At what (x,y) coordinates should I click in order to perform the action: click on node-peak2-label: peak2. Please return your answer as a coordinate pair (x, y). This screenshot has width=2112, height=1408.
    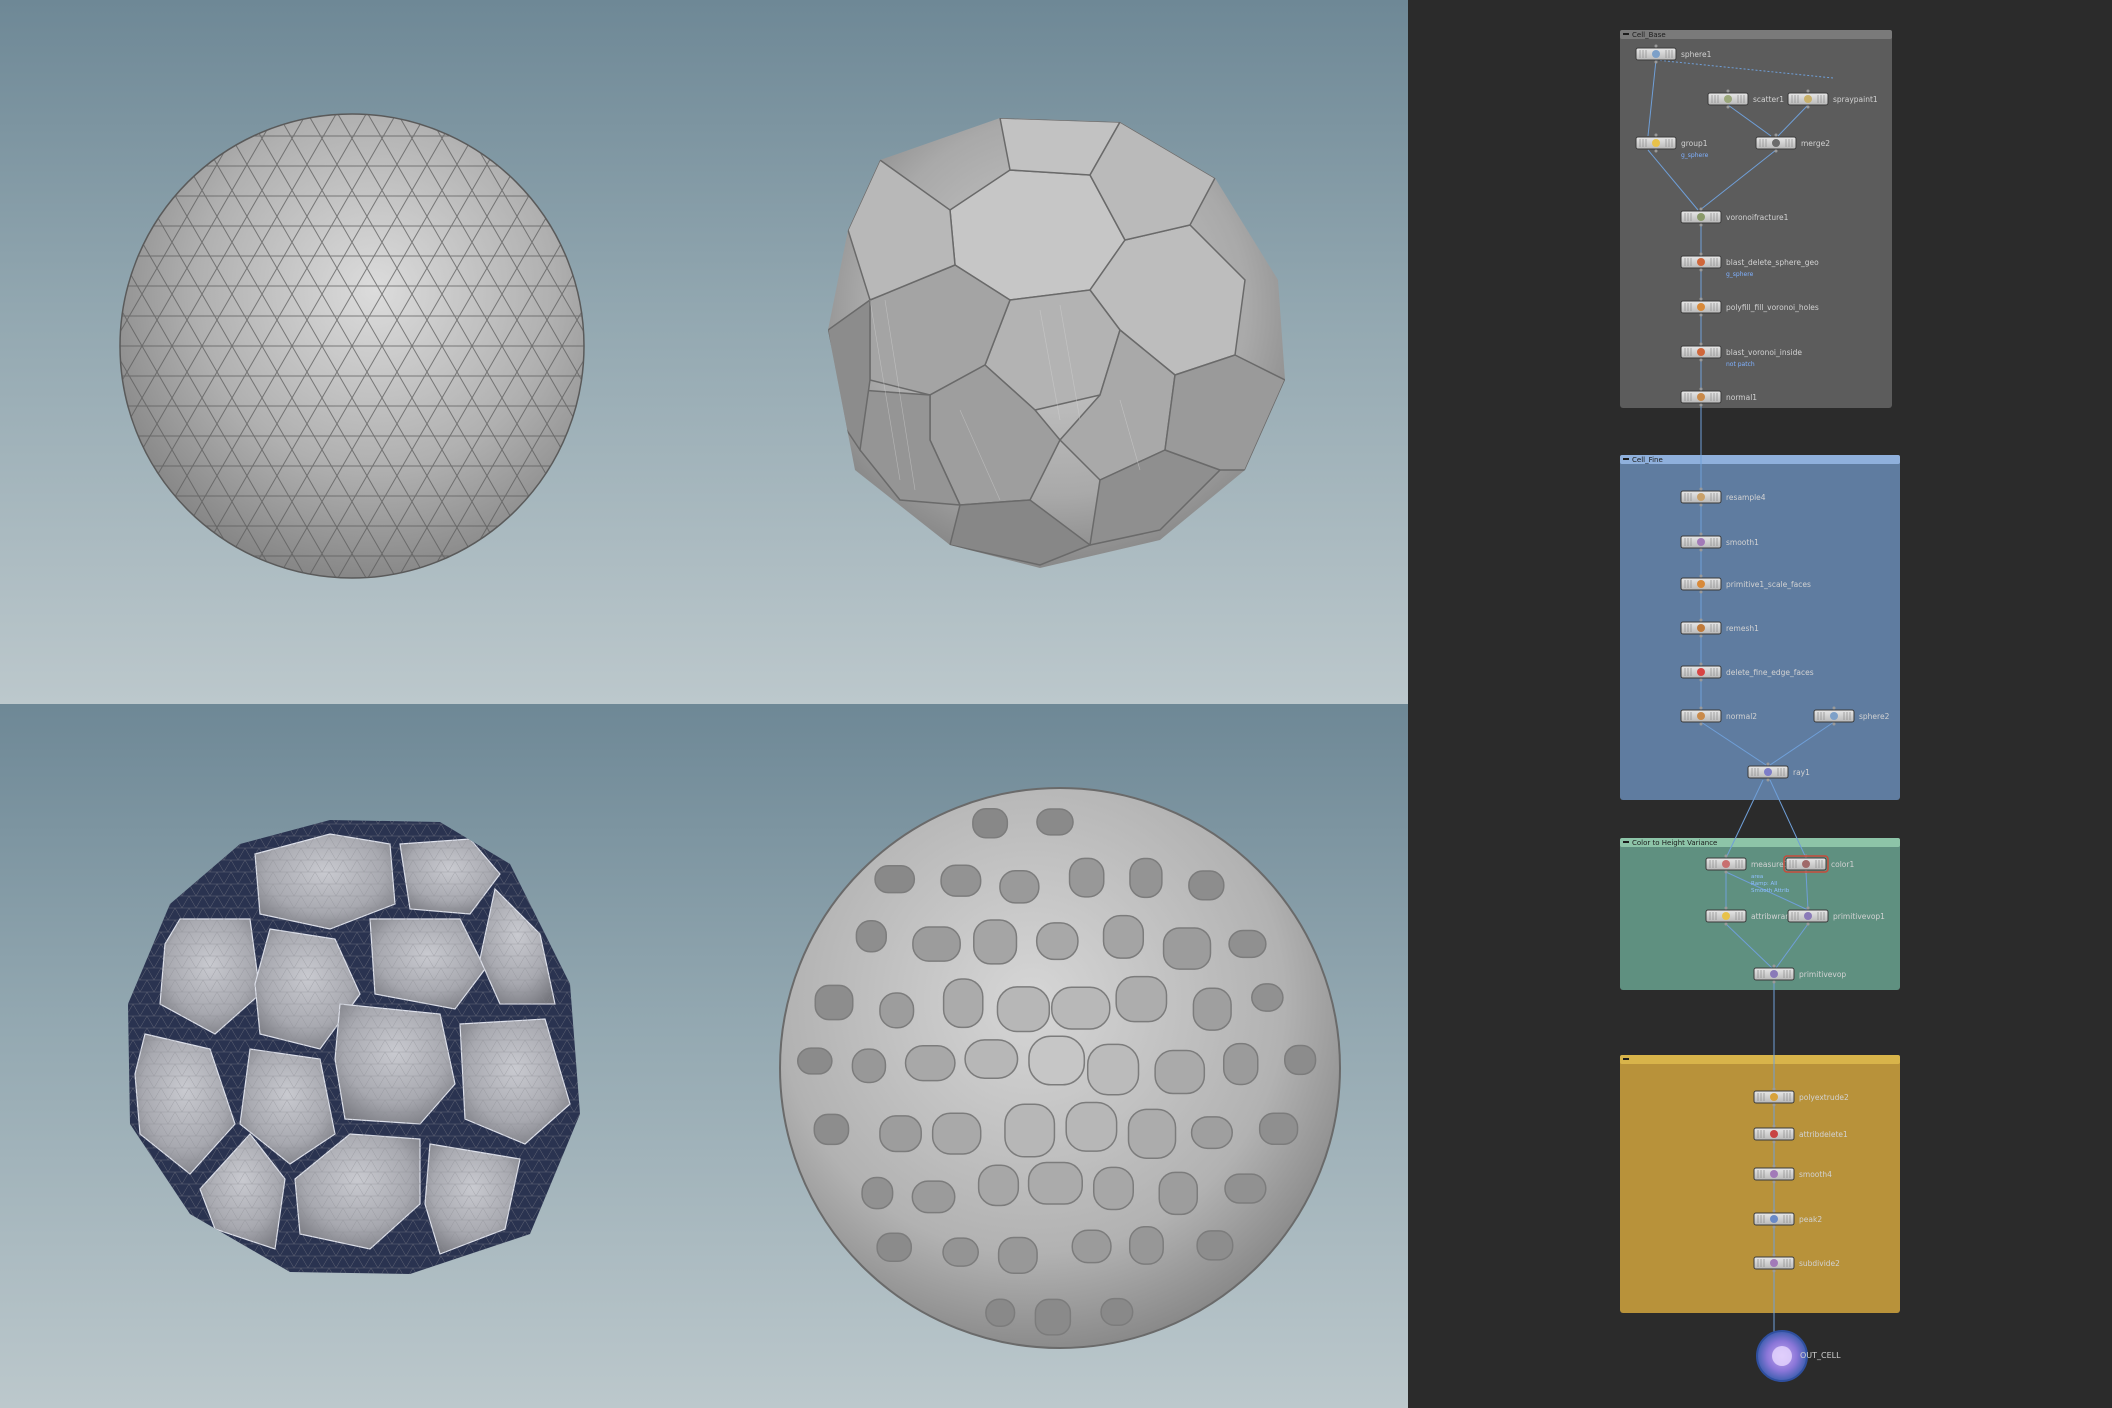
    Looking at the image, I should click on (1810, 1219).